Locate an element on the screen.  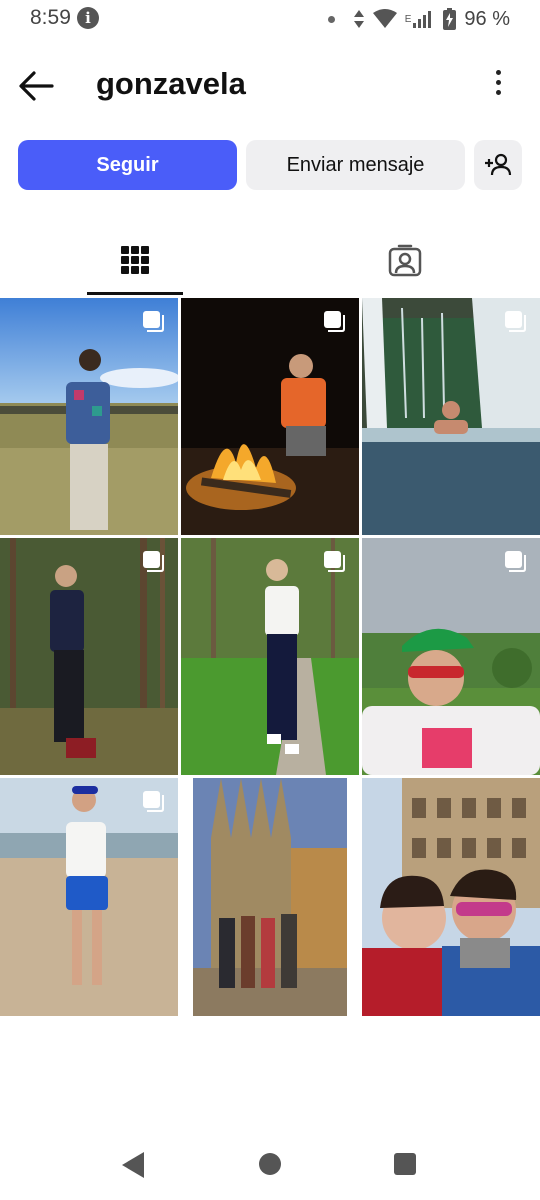
tab-tagged is located at coordinates (405, 260).